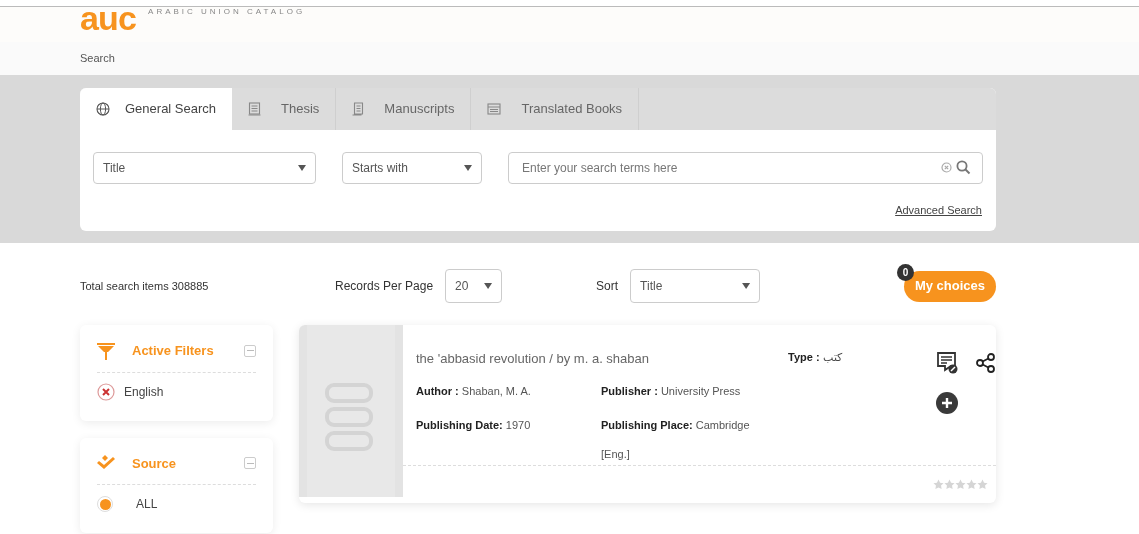 This screenshot has height=534, width=1139. I want to click on card-title: Active Filters, so click(173, 351).